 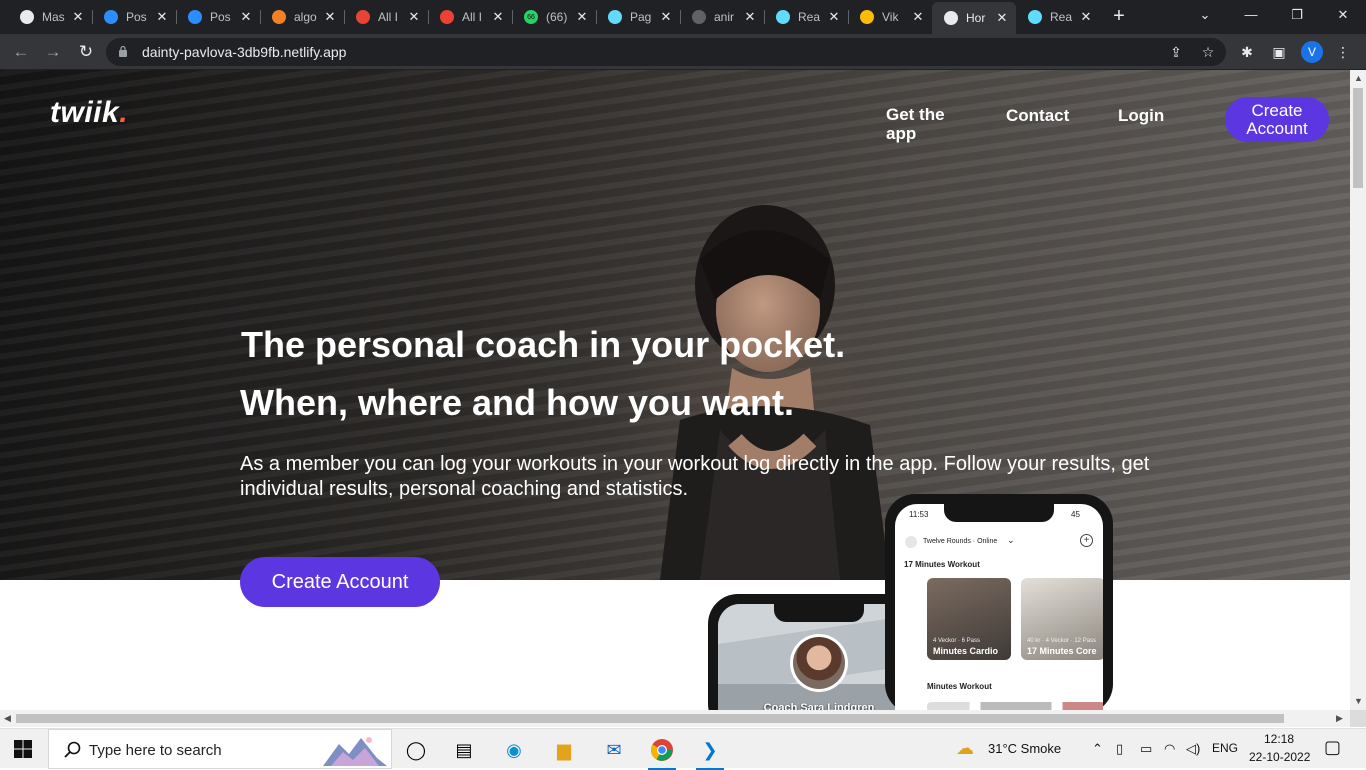 I want to click on notifications-icon: ▢, so click(x=1332, y=747).